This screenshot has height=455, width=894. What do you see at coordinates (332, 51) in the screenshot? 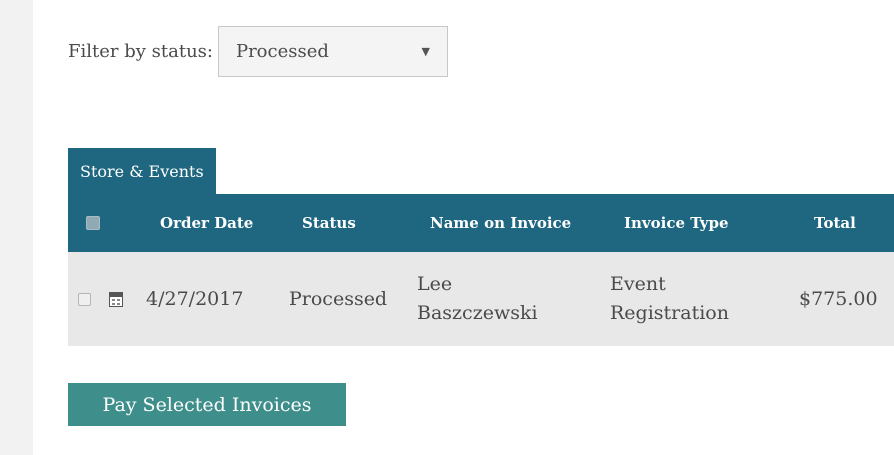
I see `status-filter-select: Processed ▼` at bounding box center [332, 51].